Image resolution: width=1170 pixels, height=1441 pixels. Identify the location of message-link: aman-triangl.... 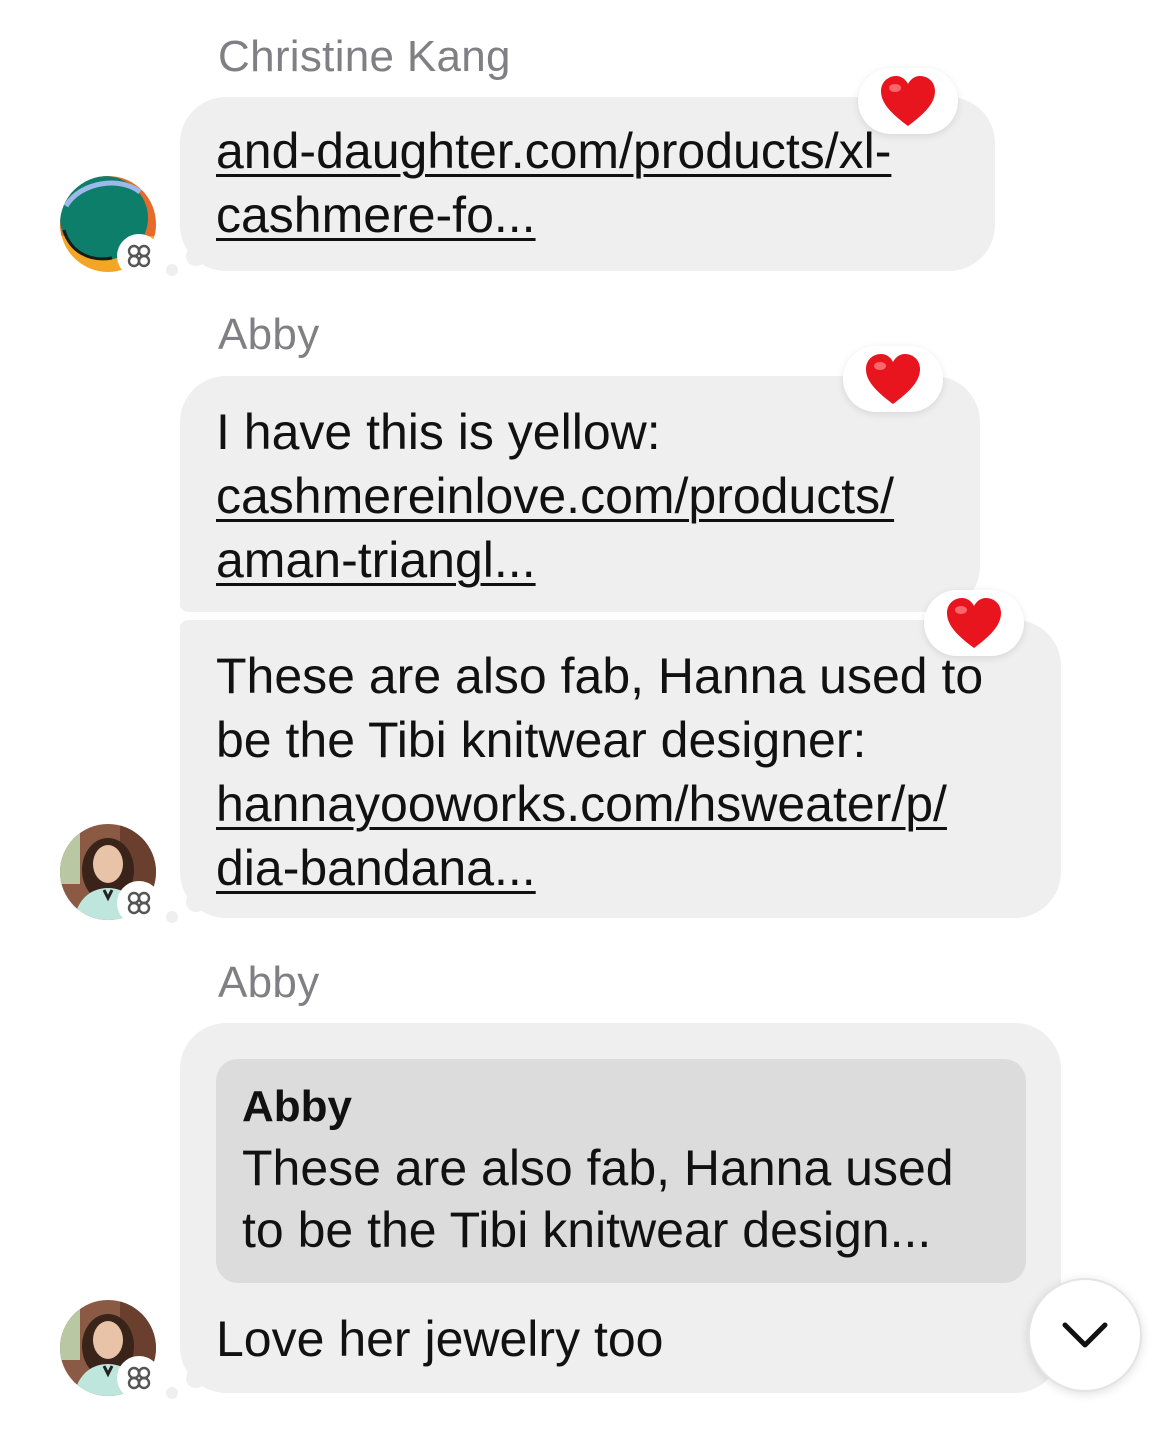
(580, 560).